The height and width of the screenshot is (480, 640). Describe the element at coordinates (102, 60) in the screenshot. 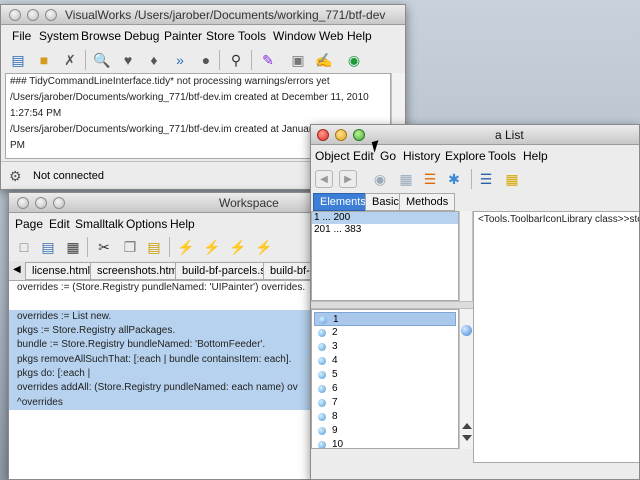

I see `inspect-icon: 🔍` at that location.